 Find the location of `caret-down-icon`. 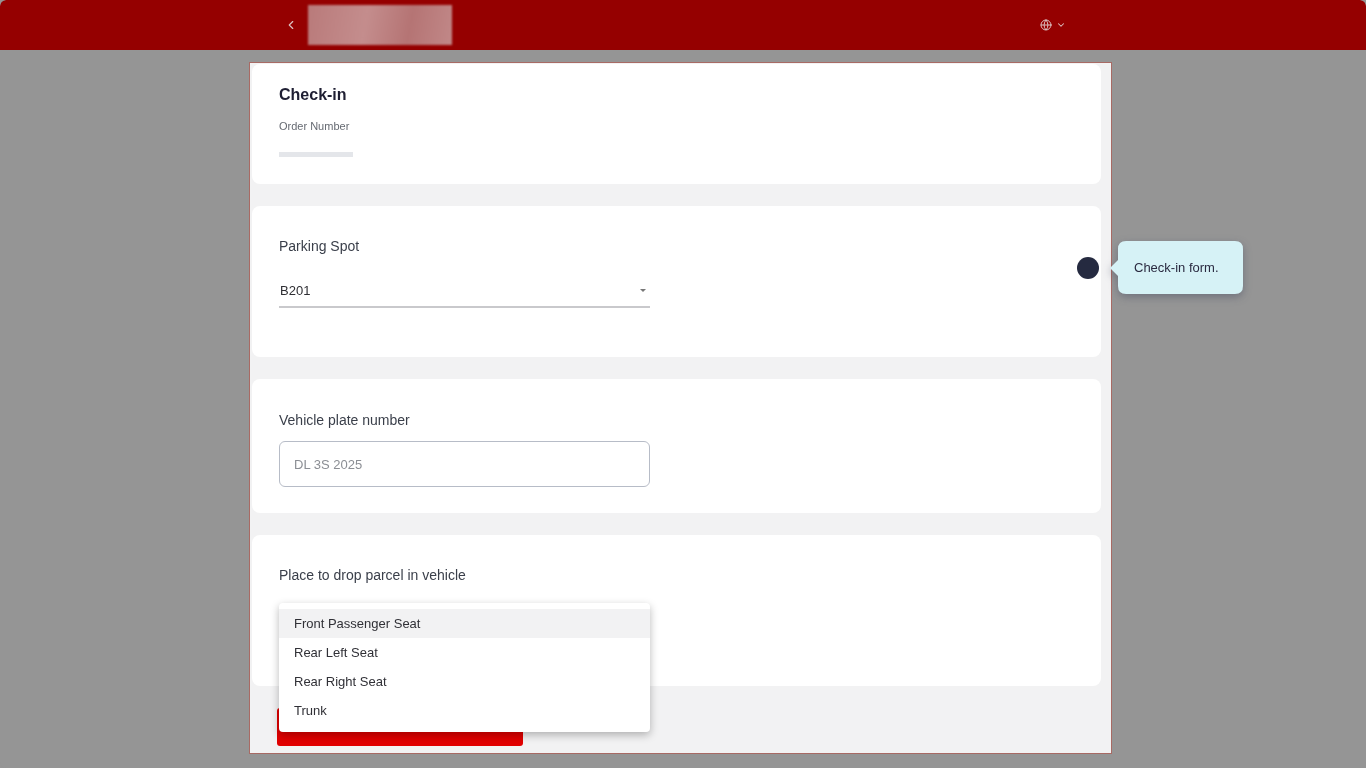

caret-down-icon is located at coordinates (643, 290).